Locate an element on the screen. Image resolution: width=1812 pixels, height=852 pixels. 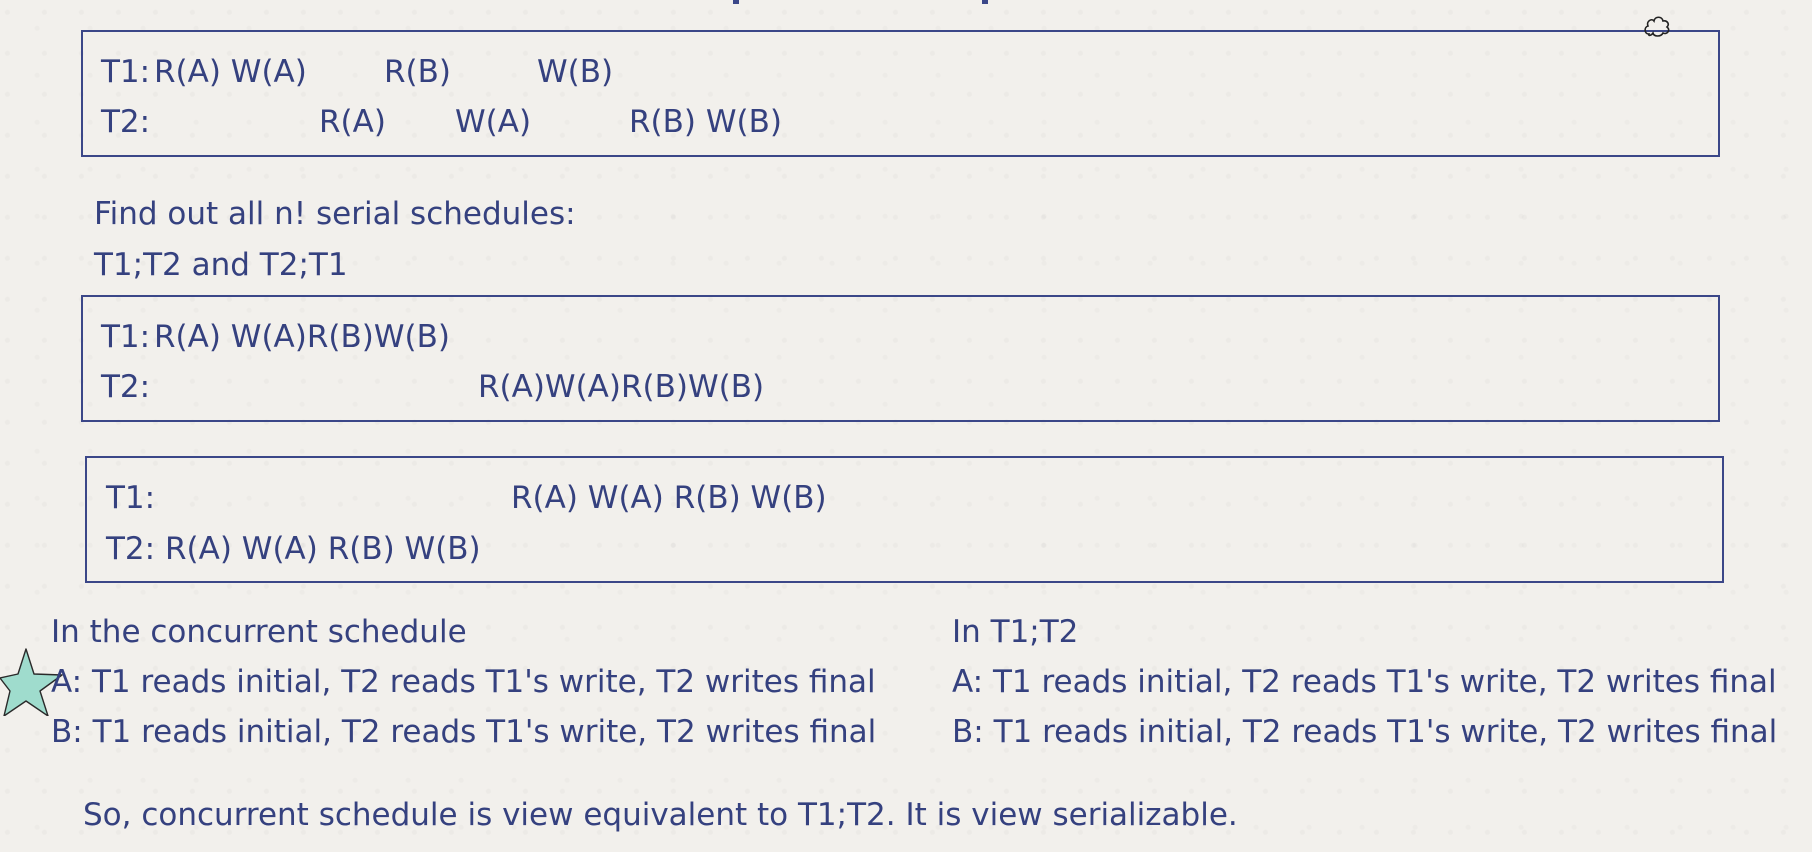
serial-heading: In T1;T2 is located at coordinates (1015, 632).